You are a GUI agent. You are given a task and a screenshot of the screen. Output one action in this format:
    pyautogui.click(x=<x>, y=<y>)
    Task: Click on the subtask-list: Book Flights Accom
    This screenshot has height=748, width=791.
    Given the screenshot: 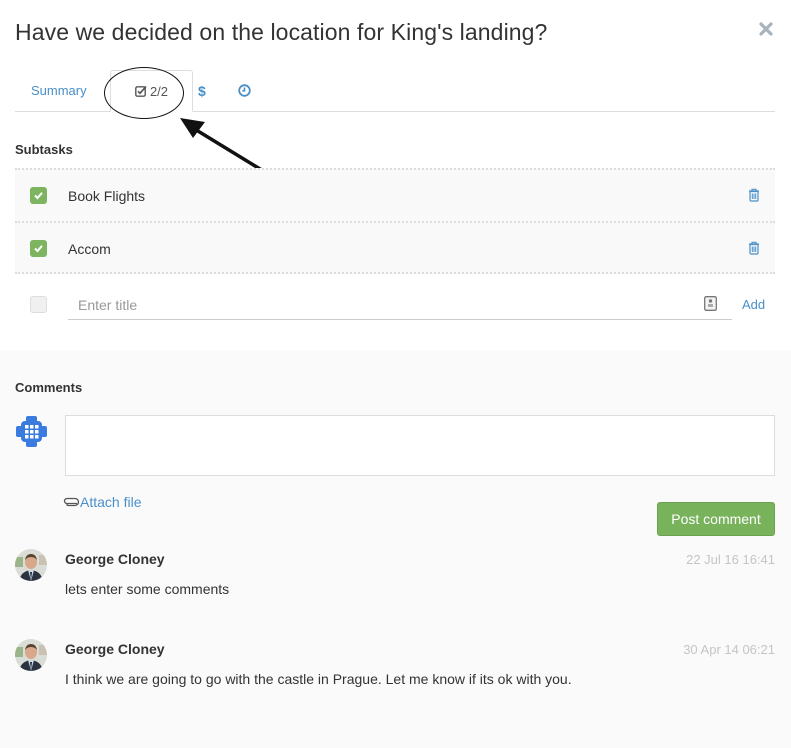 What is the action you would take?
    pyautogui.click(x=395, y=221)
    